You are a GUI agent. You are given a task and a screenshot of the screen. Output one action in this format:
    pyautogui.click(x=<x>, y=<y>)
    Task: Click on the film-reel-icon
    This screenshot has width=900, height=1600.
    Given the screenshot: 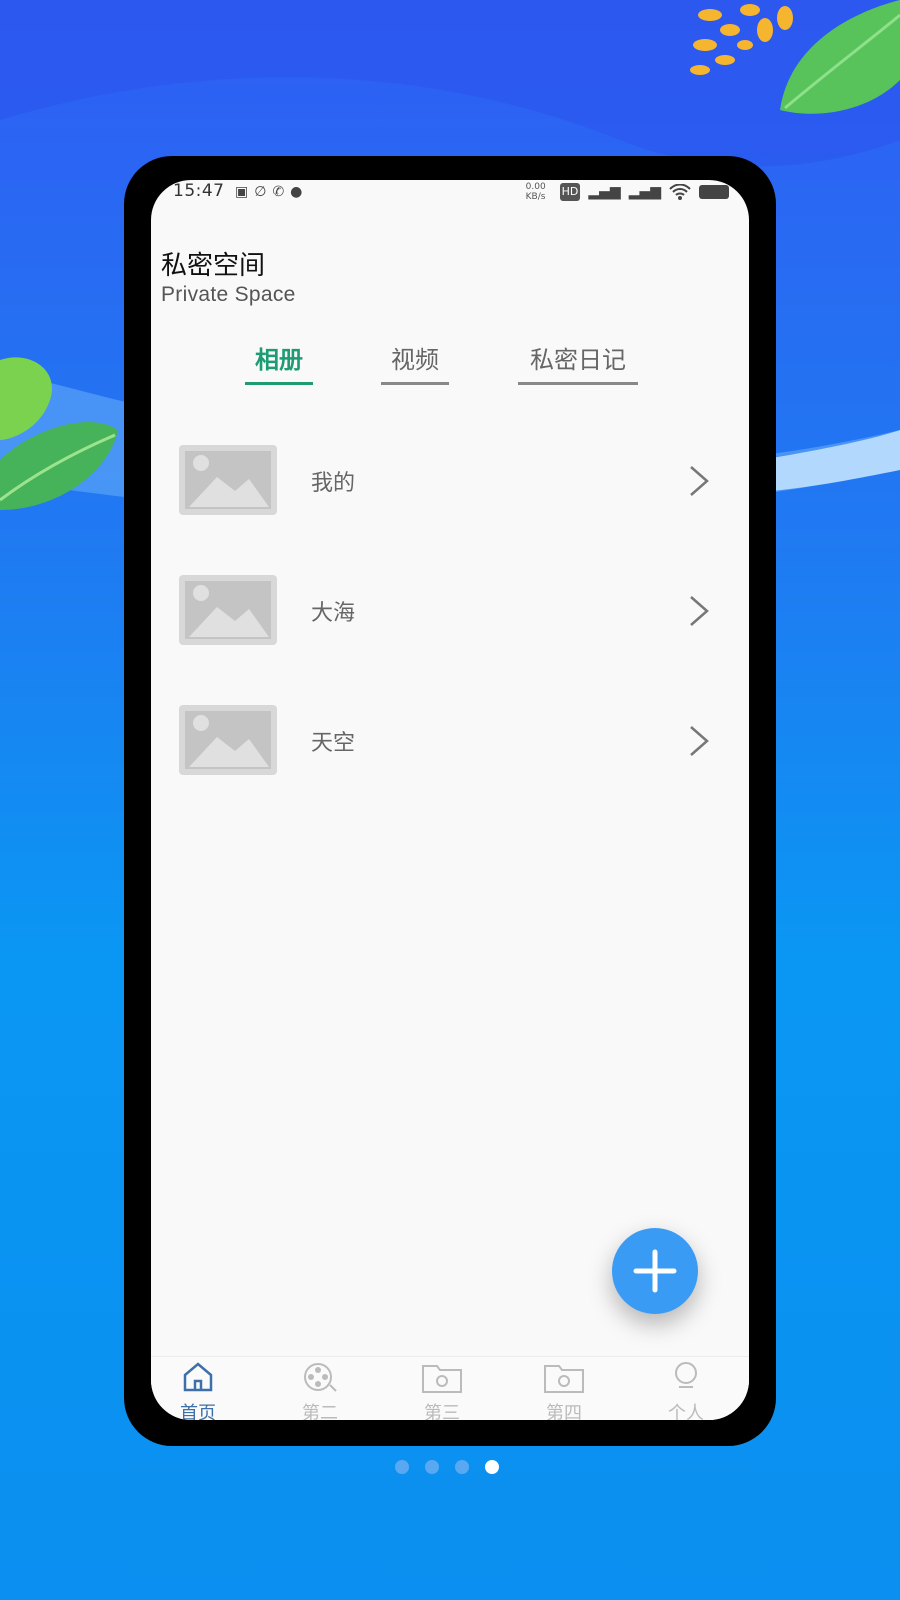 What is the action you would take?
    pyautogui.click(x=320, y=1377)
    